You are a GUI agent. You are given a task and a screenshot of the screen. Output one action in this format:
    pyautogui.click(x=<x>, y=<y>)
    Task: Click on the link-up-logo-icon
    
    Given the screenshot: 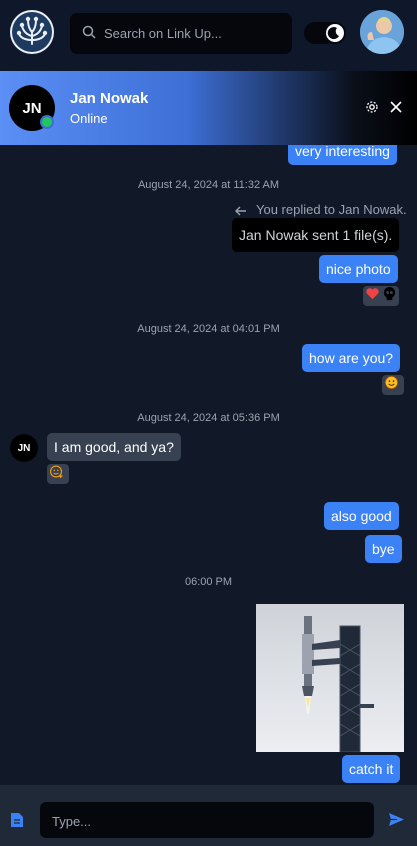 What is the action you would take?
    pyautogui.click(x=32, y=32)
    